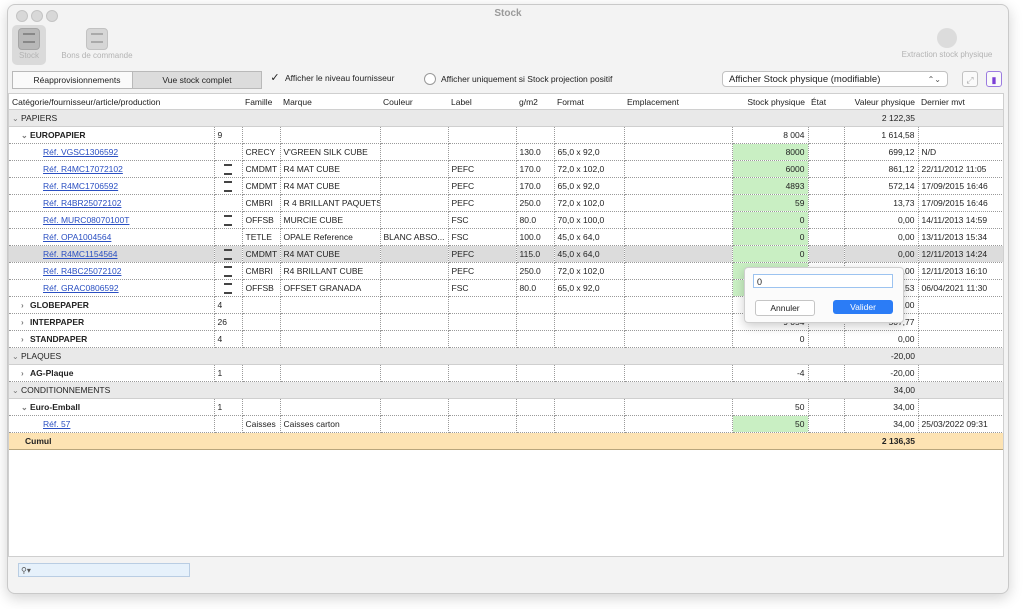  What do you see at coordinates (80, 254) in the screenshot?
I see `article-ref-link: Réf. R4MC1154564` at bounding box center [80, 254].